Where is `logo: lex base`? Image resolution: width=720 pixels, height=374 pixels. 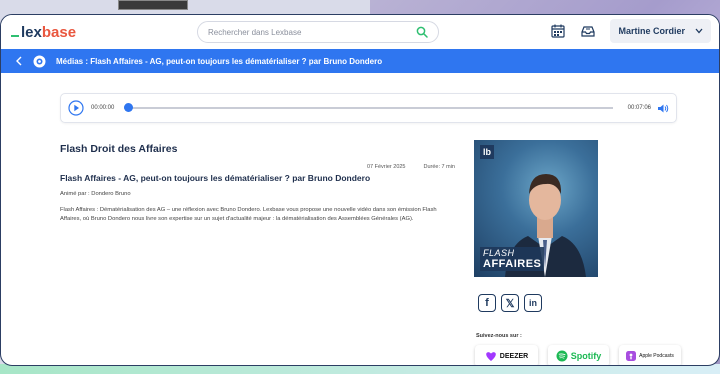
logo: lex base is located at coordinates (43, 32).